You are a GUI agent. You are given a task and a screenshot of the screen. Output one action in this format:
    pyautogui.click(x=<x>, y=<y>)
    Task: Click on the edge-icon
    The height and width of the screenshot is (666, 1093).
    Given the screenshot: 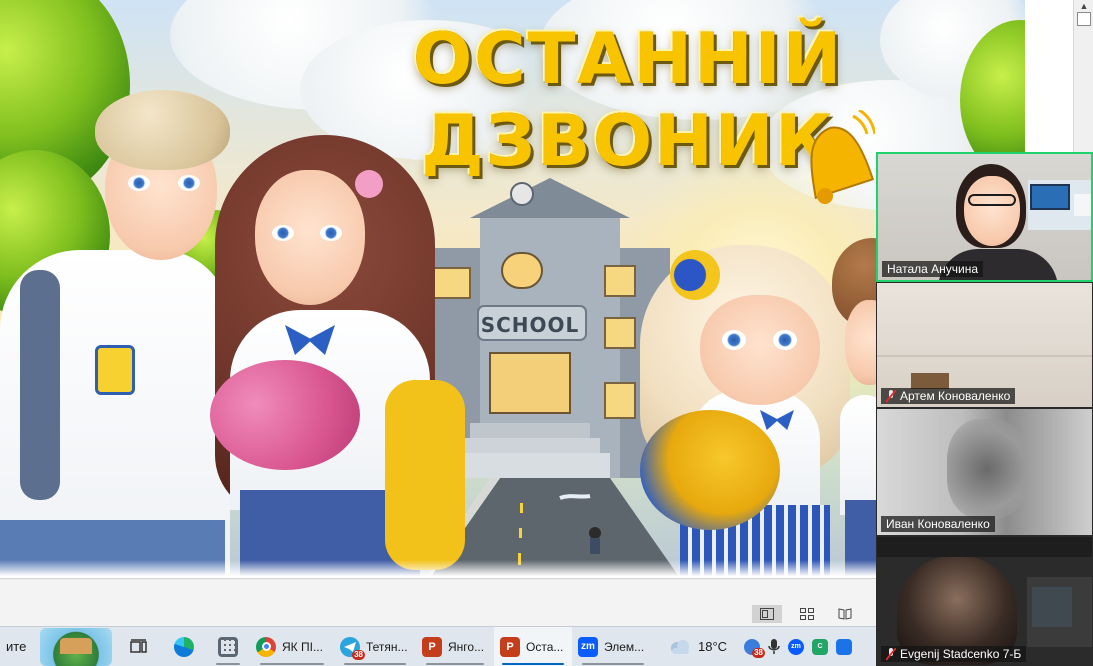 What is the action you would take?
    pyautogui.click(x=184, y=646)
    